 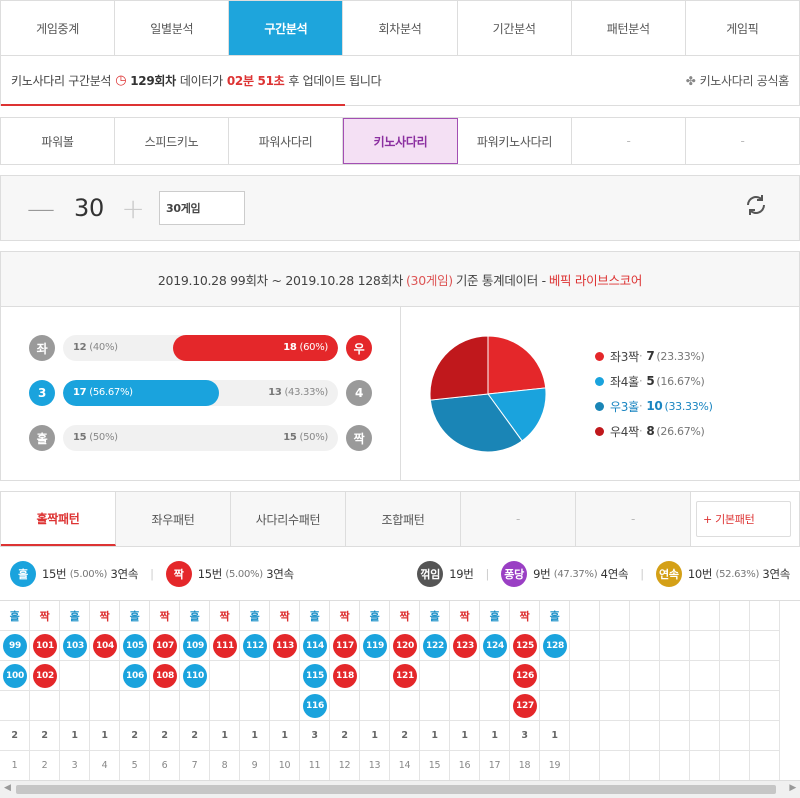 I want to click on pattern-column, so click(x=675, y=691).